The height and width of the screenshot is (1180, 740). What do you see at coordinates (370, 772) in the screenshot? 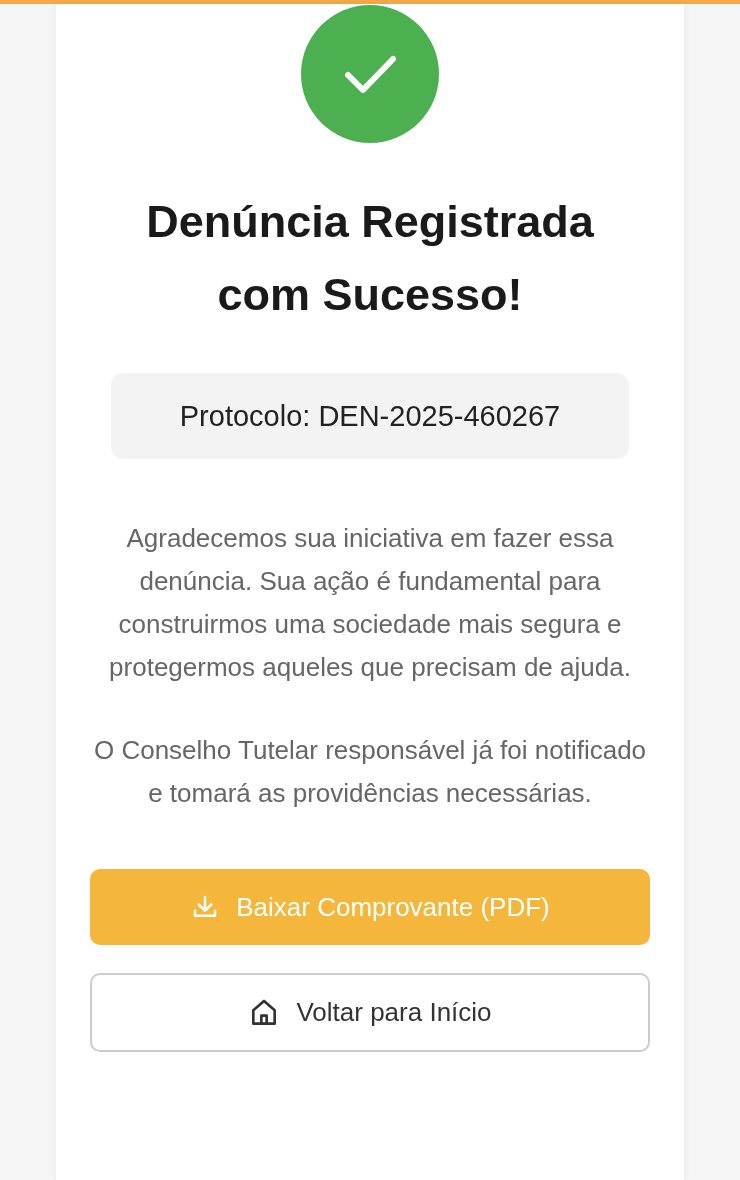
I see `message-paragraph: O Conselho Tutelar responsável já foi notificado e tomará as providências necessárias.` at bounding box center [370, 772].